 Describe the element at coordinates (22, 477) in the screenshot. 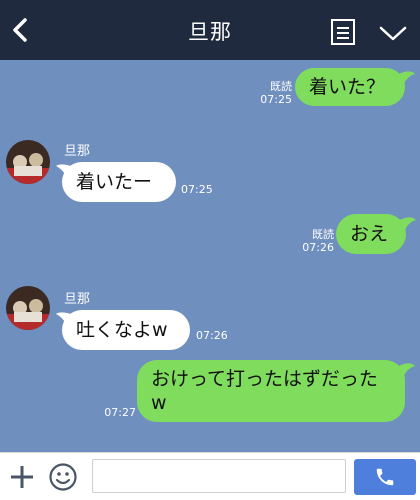

I see `plus-icon` at that location.